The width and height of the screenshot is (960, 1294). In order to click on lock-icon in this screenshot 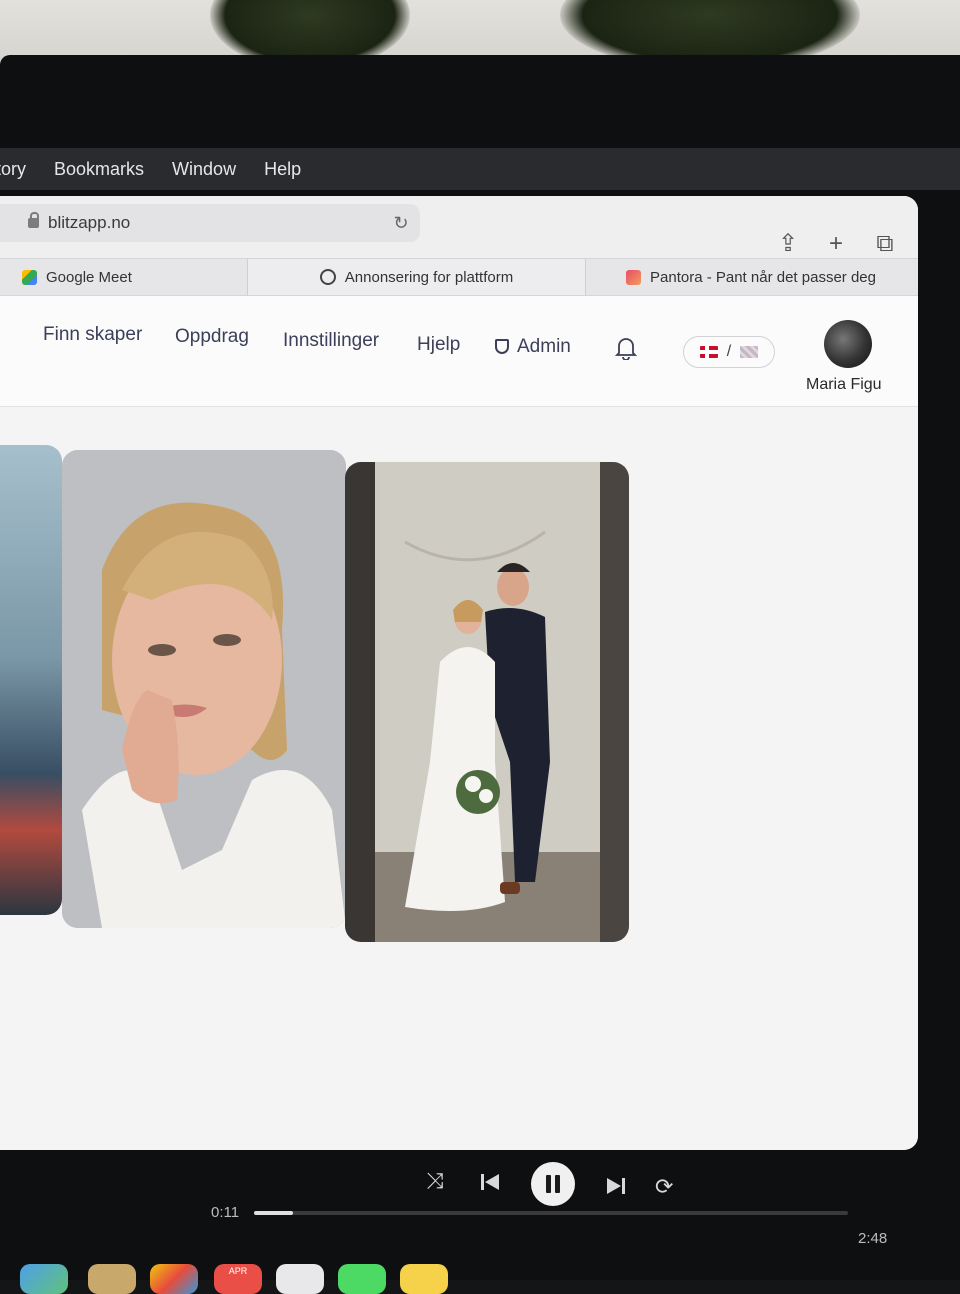, I will do `click(33, 220)`.